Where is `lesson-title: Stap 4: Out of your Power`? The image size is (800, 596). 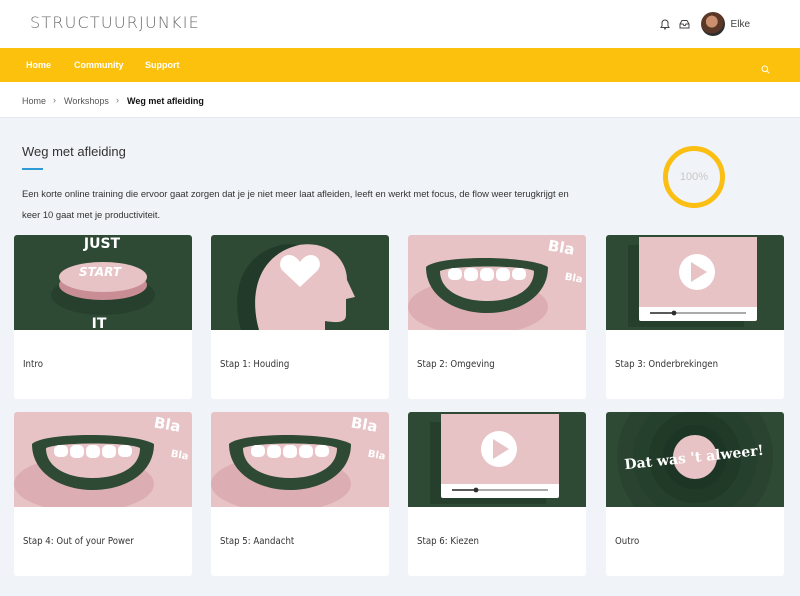 lesson-title: Stap 4: Out of your Power is located at coordinates (78, 541).